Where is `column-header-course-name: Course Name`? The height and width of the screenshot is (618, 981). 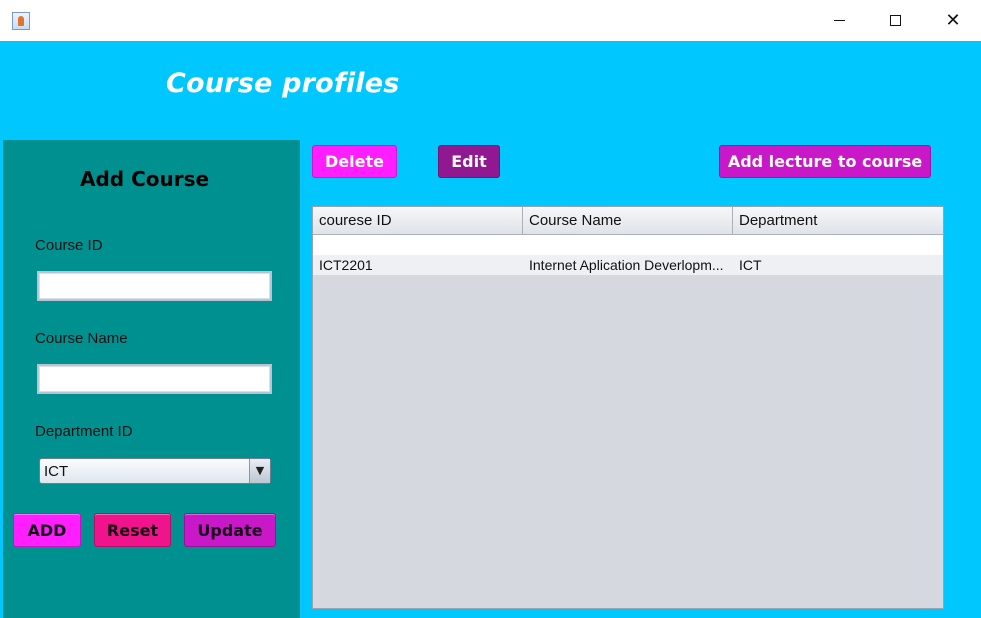 column-header-course-name: Course Name is located at coordinates (628, 220).